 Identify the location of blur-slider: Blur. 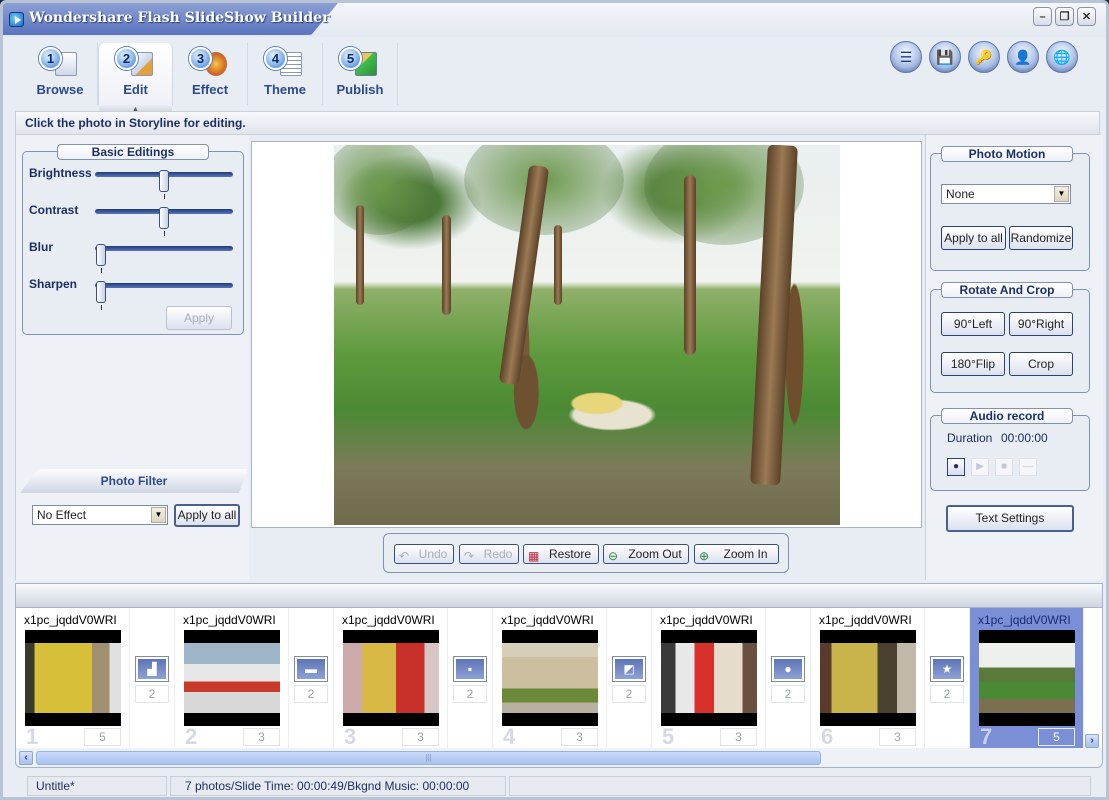
(134, 255).